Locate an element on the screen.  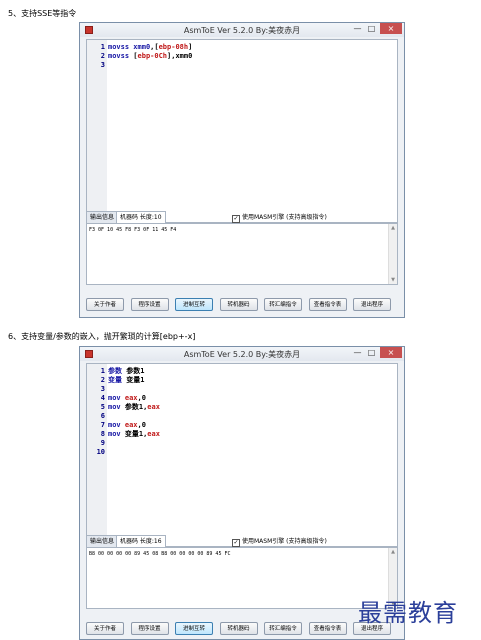
code-line: 7 mov eax,0 is located at coordinates (116, 425).